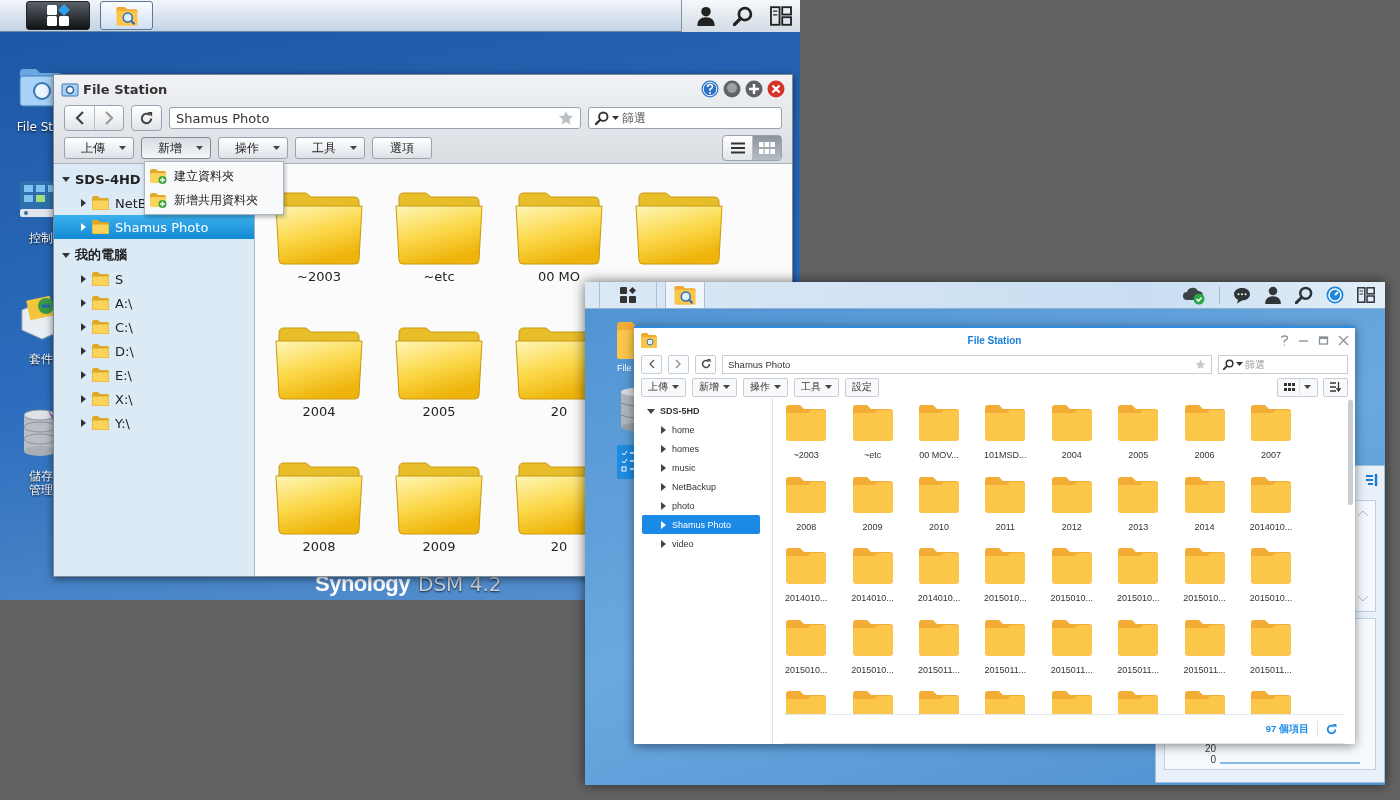 The width and height of the screenshot is (1400, 800). What do you see at coordinates (214, 176) in the screenshot?
I see `menu-item: 建立資料夾` at bounding box center [214, 176].